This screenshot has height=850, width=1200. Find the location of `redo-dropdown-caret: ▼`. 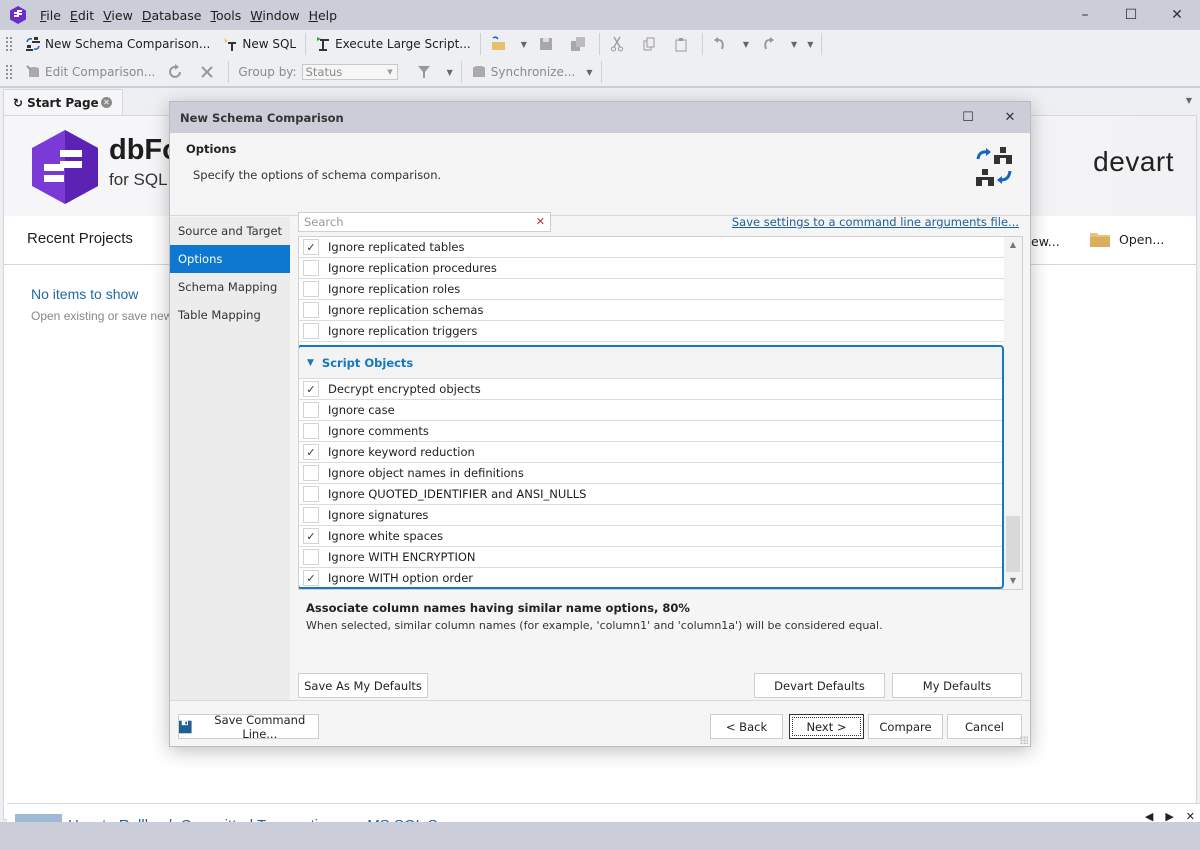

redo-dropdown-caret: ▼ is located at coordinates (794, 44).